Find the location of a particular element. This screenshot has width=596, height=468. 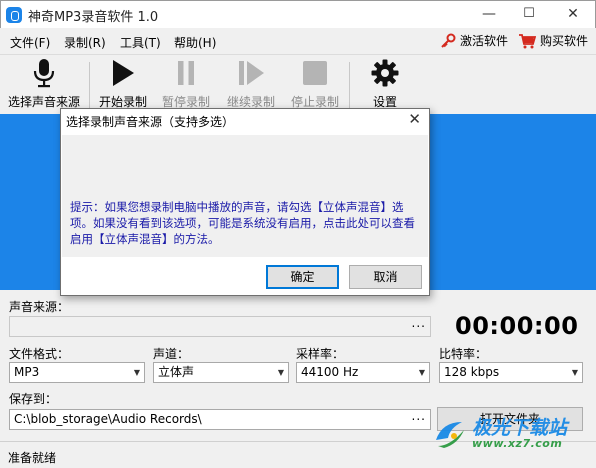

format-value: MP3 is located at coordinates (27, 372).